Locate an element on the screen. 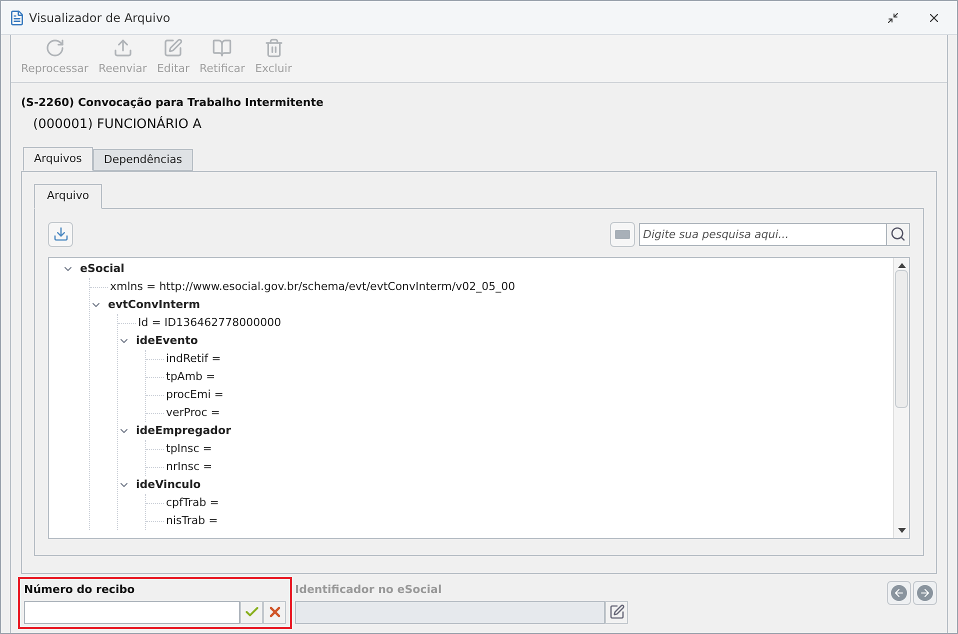  receipt-field is located at coordinates (132, 612).